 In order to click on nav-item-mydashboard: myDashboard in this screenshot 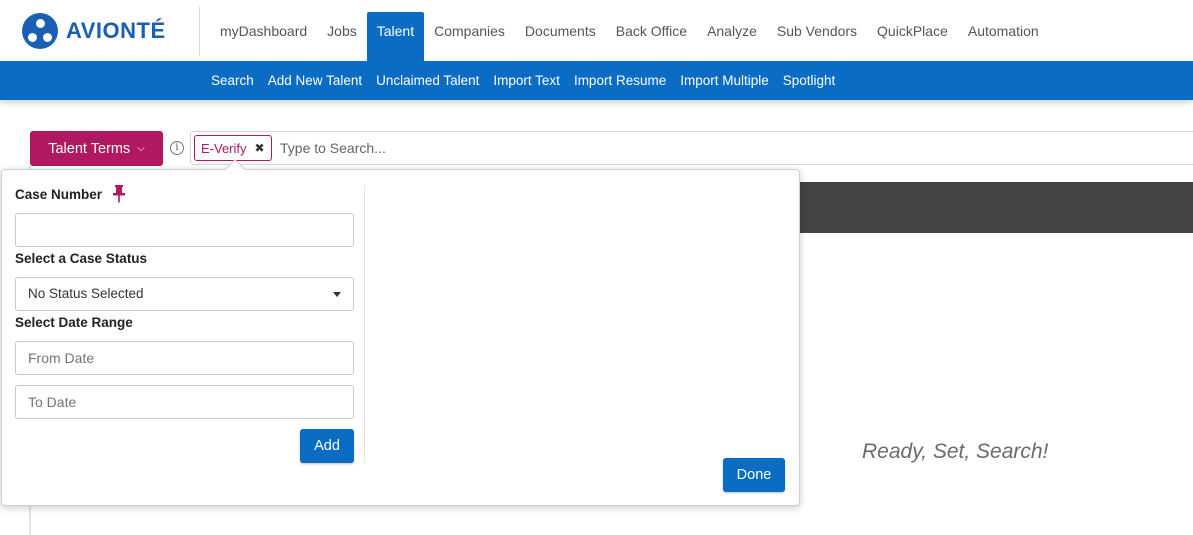, I will do `click(263, 31)`.